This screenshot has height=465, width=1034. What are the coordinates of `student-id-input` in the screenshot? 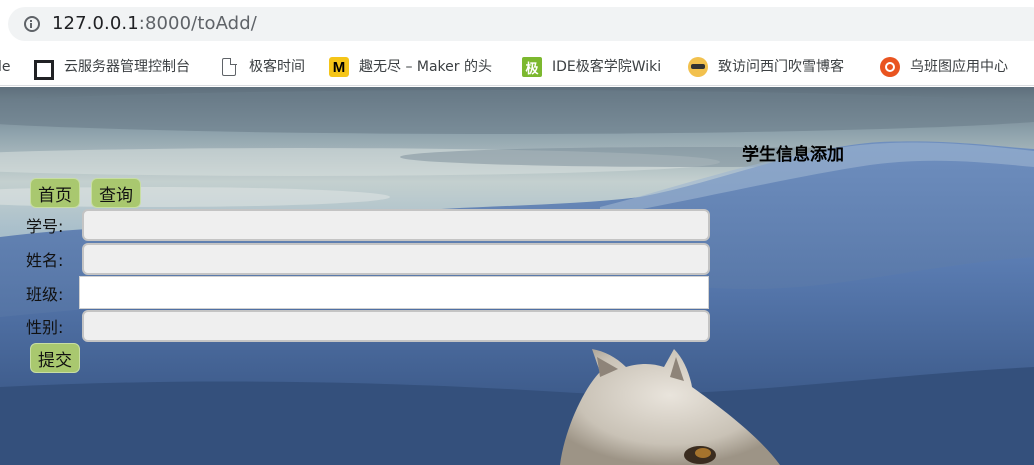 It's located at (396, 225).